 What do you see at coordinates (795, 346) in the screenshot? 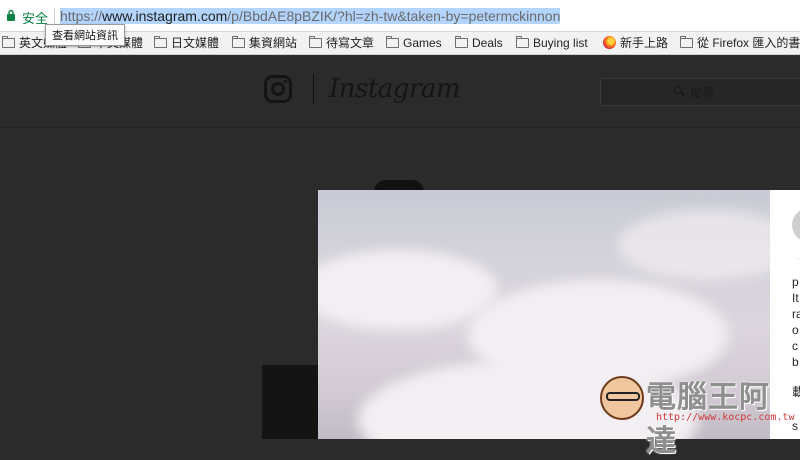
I see `caption-fragment: c` at bounding box center [795, 346].